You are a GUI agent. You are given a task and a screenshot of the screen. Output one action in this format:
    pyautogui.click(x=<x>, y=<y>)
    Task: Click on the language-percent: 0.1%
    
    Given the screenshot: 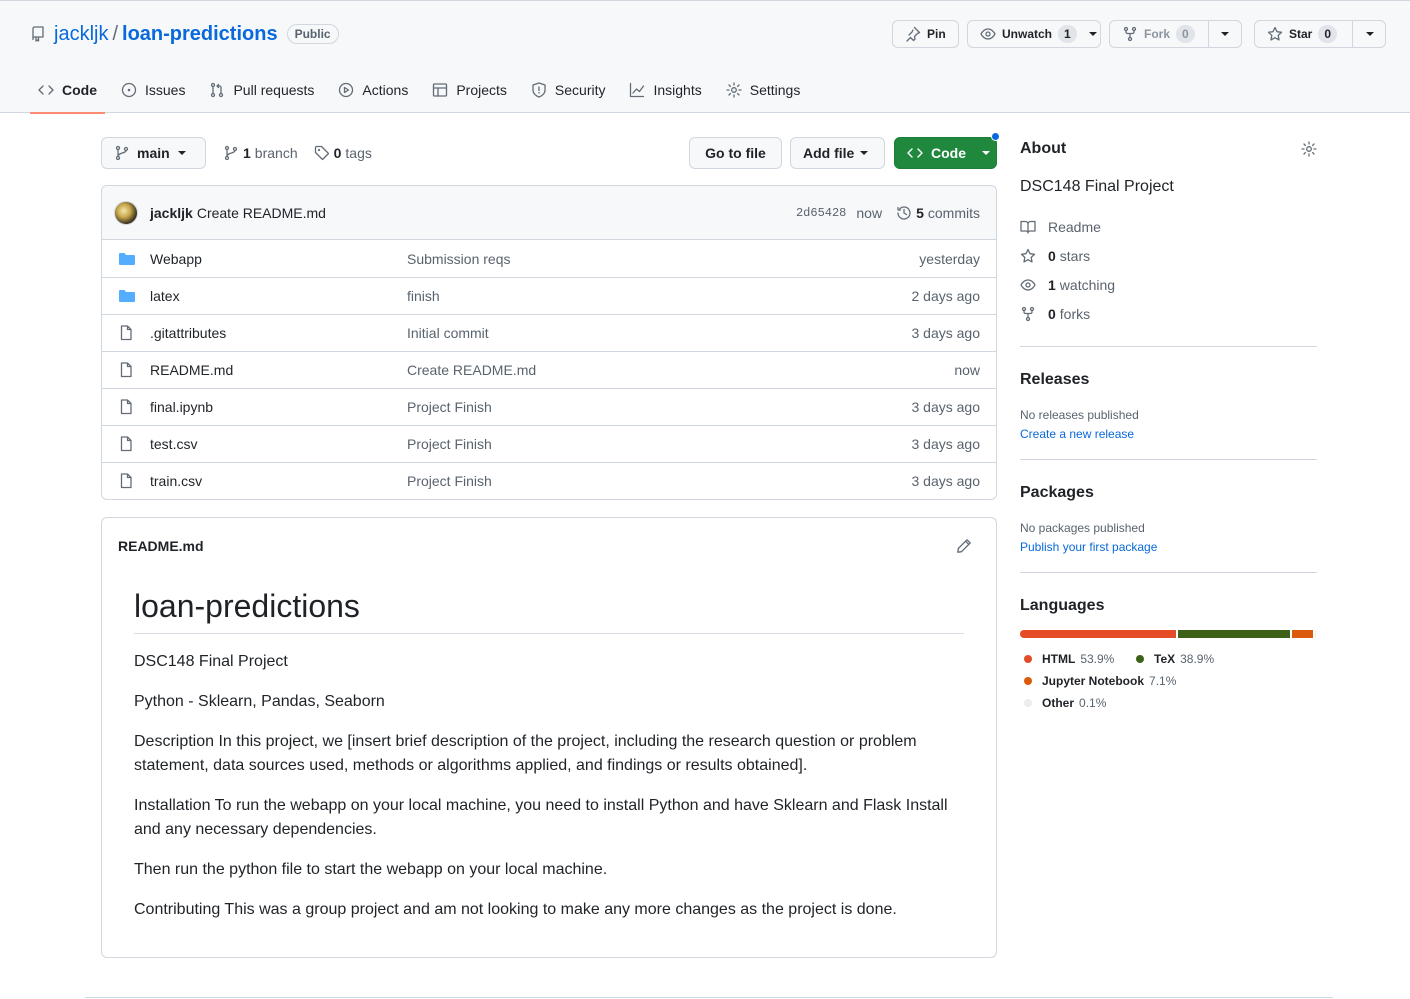 What is the action you would take?
    pyautogui.click(x=1093, y=703)
    